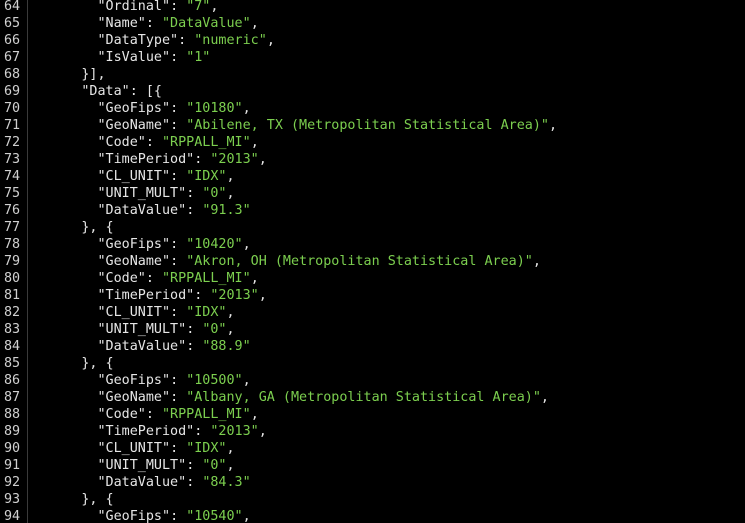 The image size is (745, 523). I want to click on line-code: "GeoFips": "10420",, so click(142, 244).